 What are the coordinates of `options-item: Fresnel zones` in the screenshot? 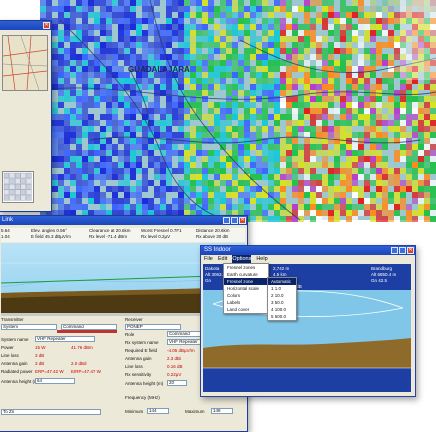 It's located at (246, 267).